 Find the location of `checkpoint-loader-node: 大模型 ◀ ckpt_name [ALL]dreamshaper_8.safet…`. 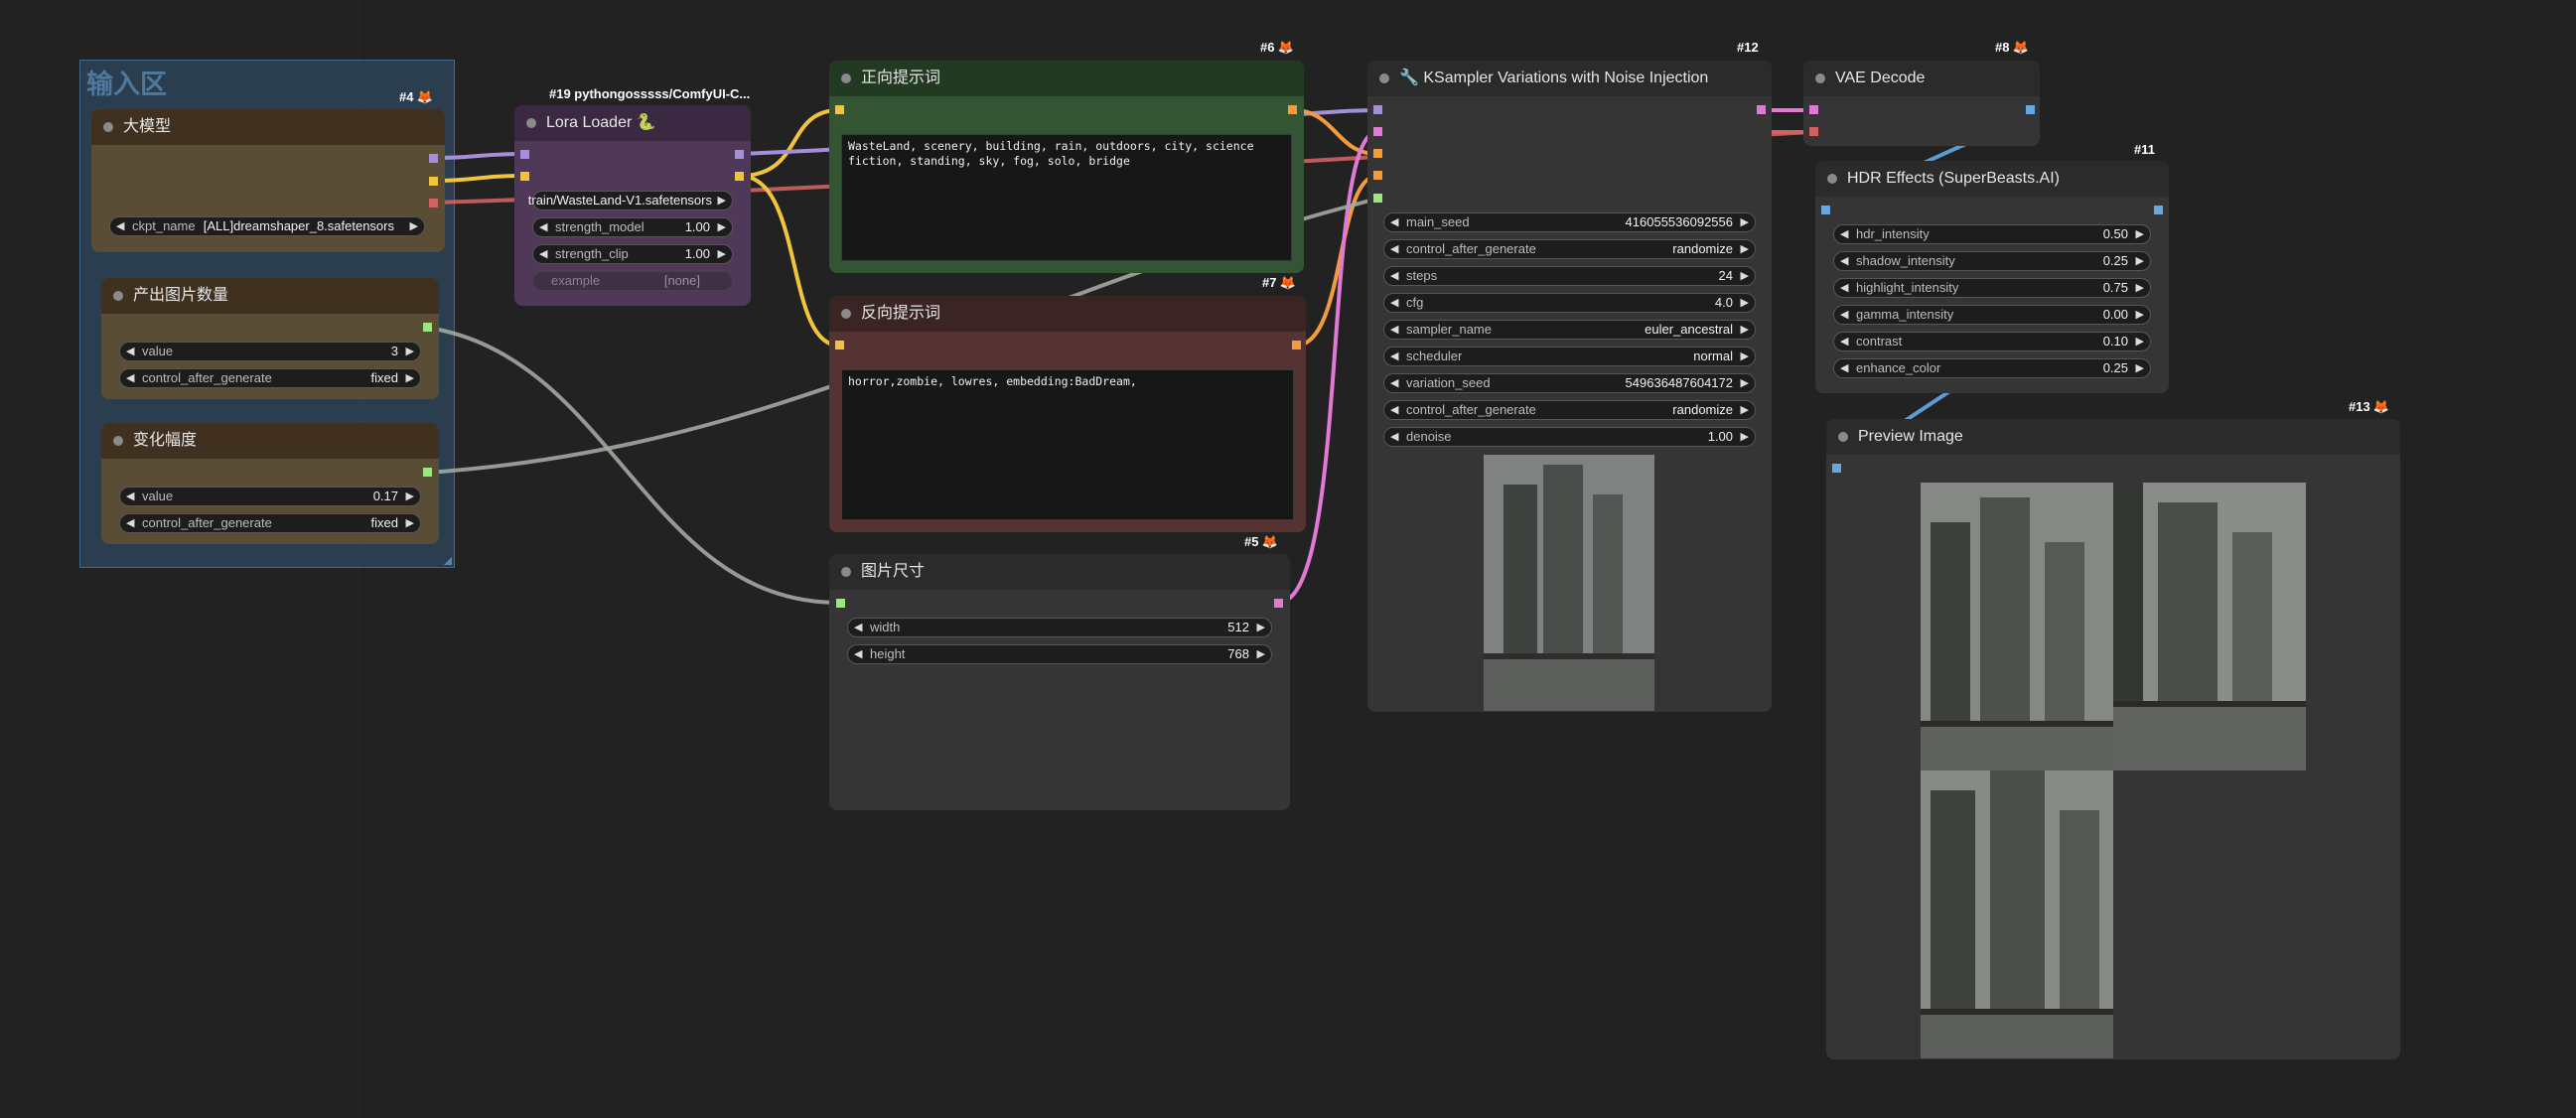

checkpoint-loader-node: 大模型 ◀ ckpt_name [ALL]dreamshaper_8.safet… is located at coordinates (268, 180).